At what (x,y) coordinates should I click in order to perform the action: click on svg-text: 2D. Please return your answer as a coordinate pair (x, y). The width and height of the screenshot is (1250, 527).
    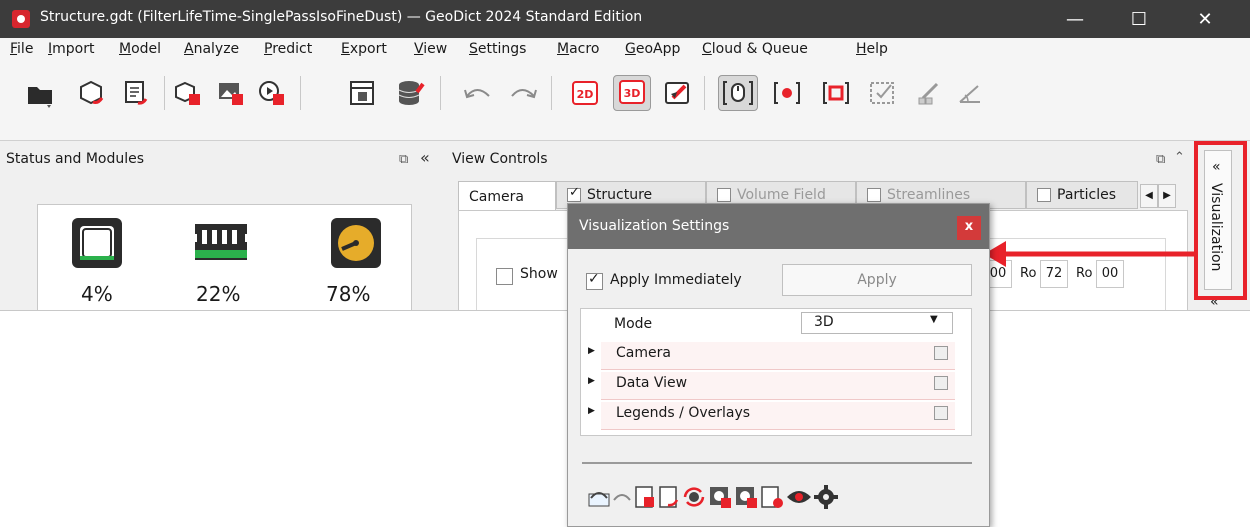
    Looking at the image, I should click on (585, 94).